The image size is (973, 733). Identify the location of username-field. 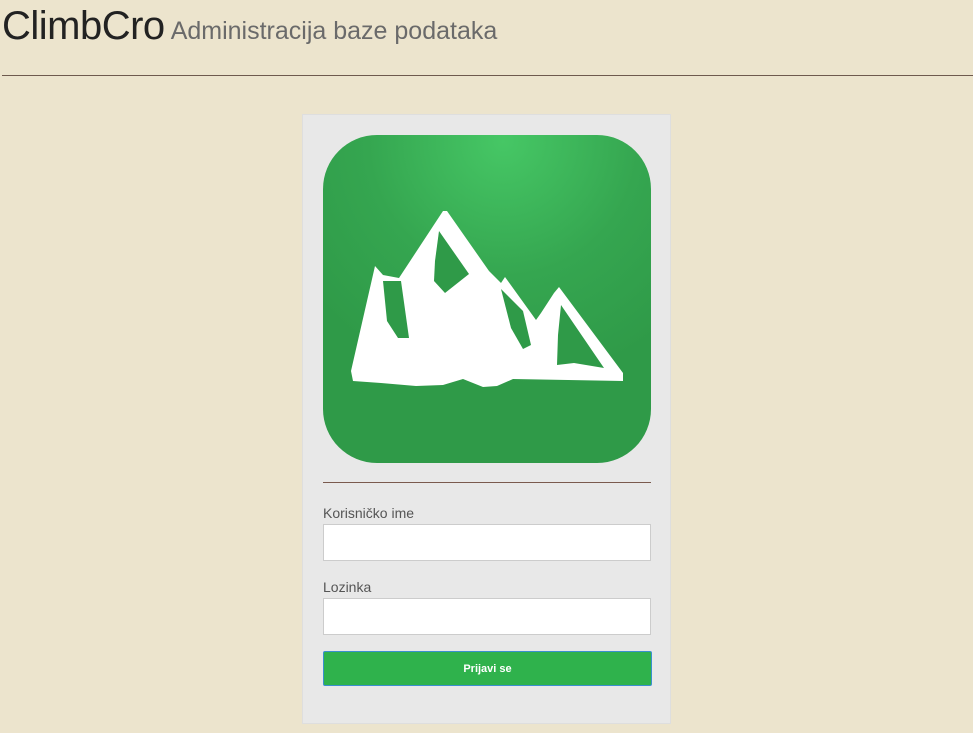
(487, 542).